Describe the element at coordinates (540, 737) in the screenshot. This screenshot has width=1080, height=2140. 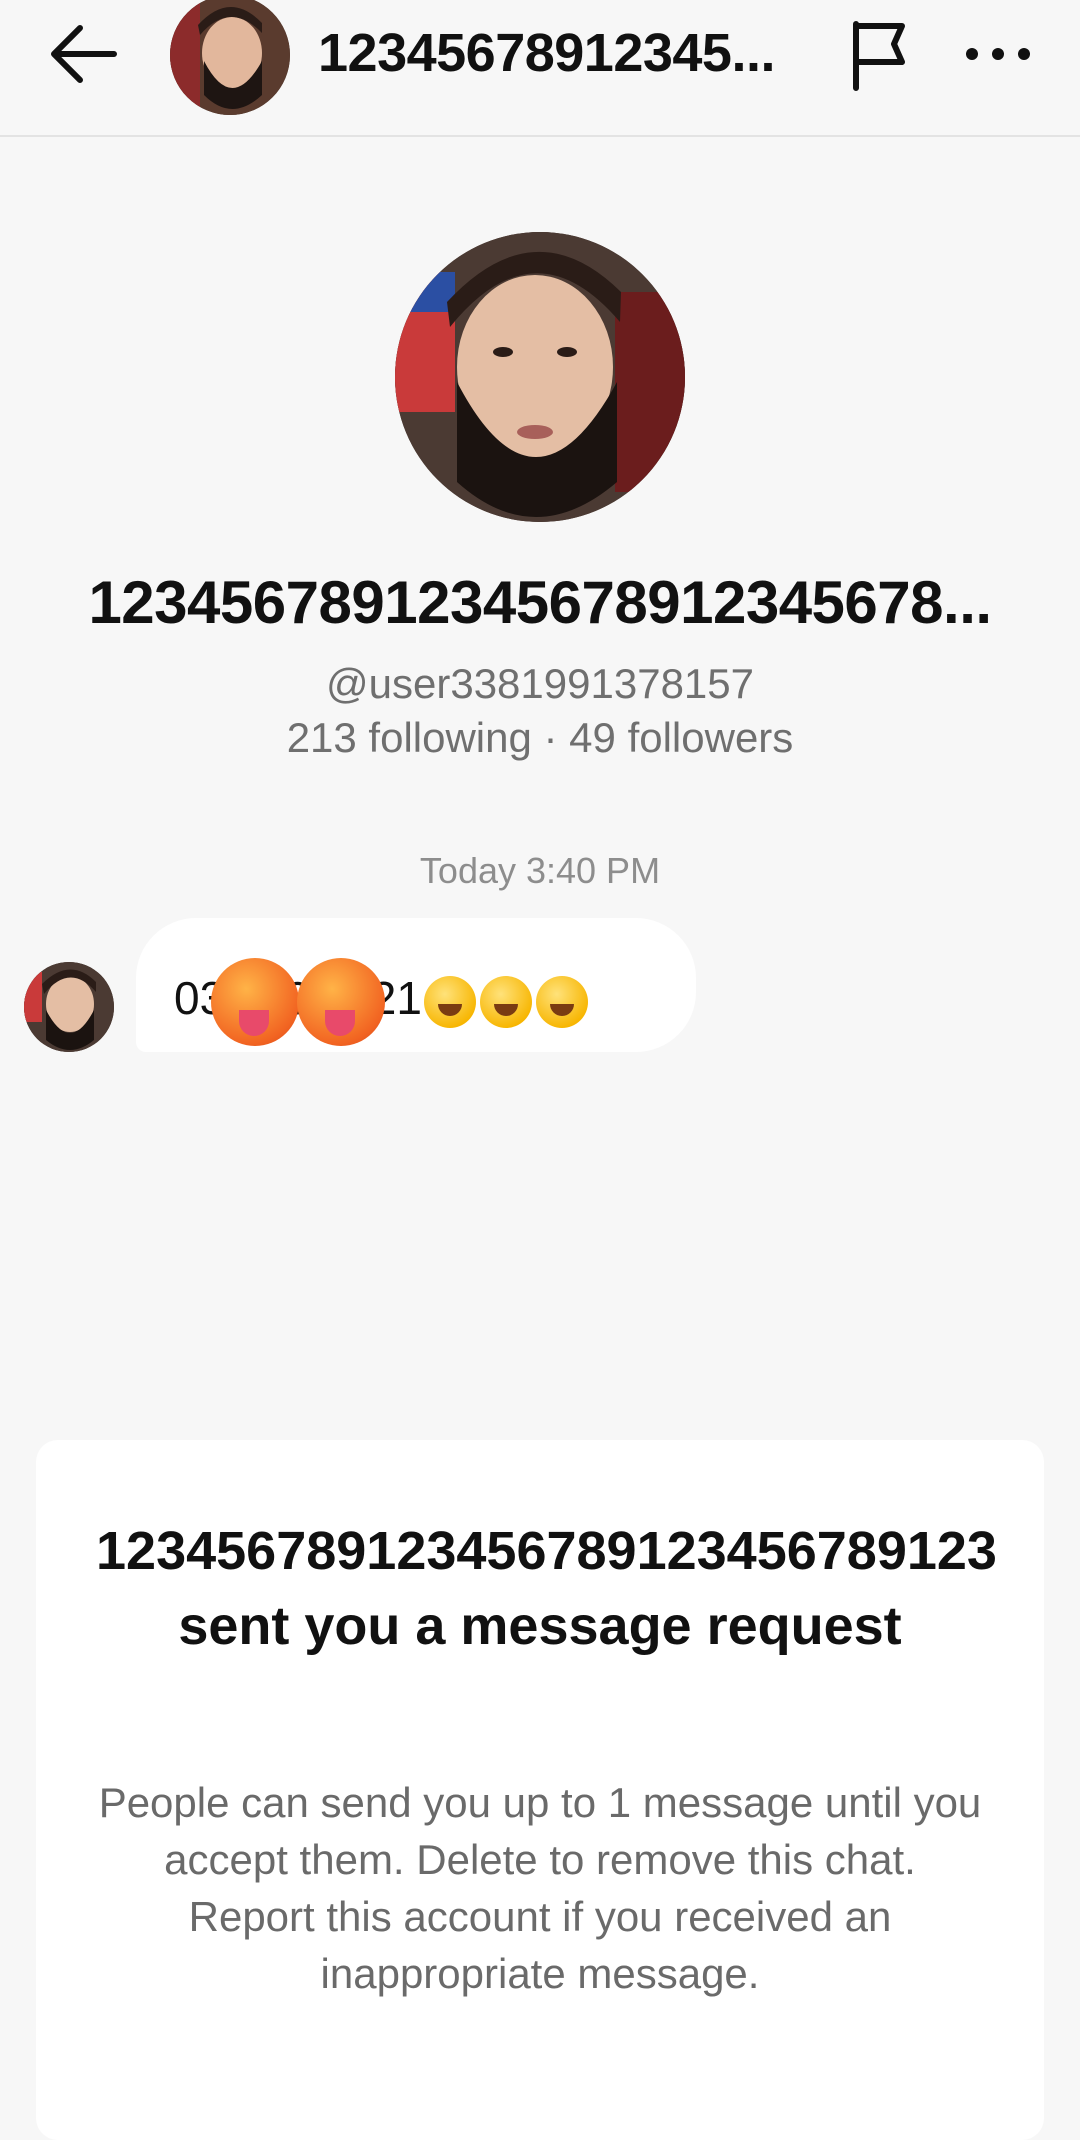
I see `profile-stats: 213 following · 49 followers` at that location.